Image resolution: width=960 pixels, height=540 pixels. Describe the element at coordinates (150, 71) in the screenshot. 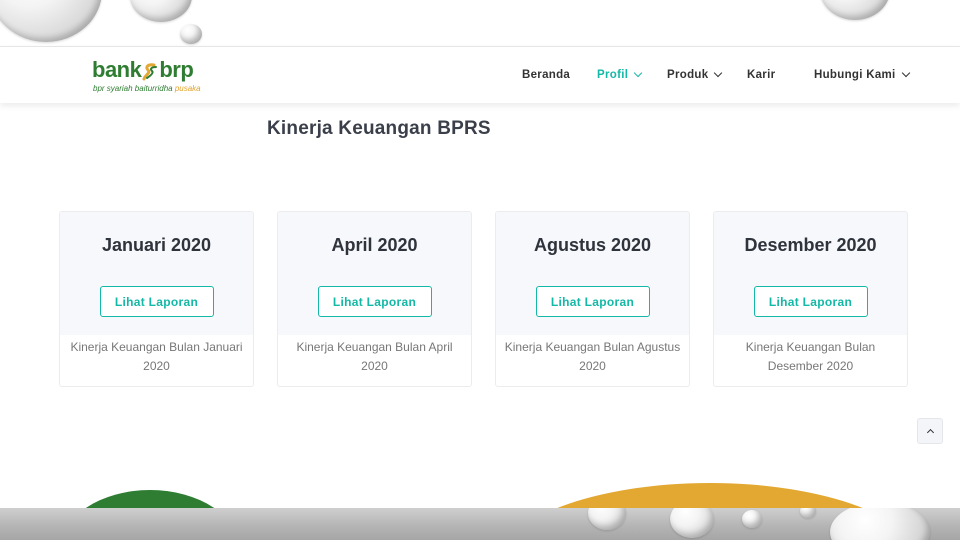

I see `logo-s-icon` at that location.